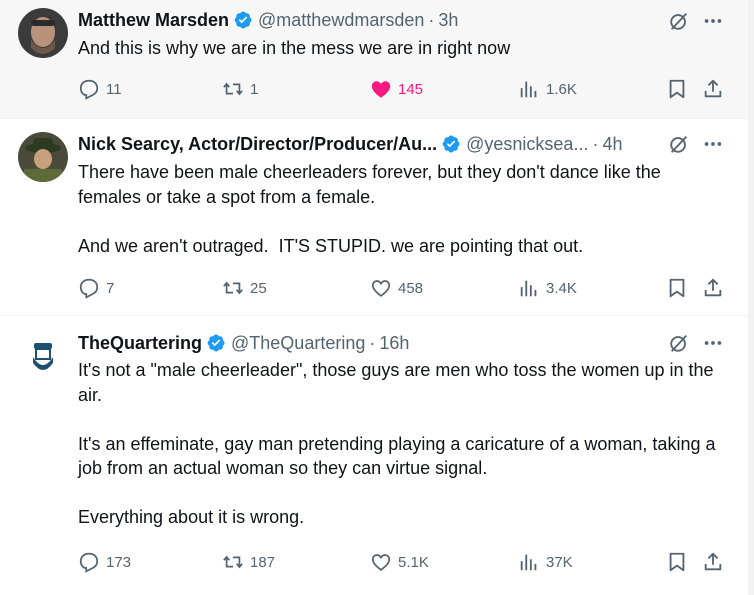 This screenshot has height=595, width=754. Describe the element at coordinates (411, 89) in the screenshot. I see `like-count: 145` at that location.